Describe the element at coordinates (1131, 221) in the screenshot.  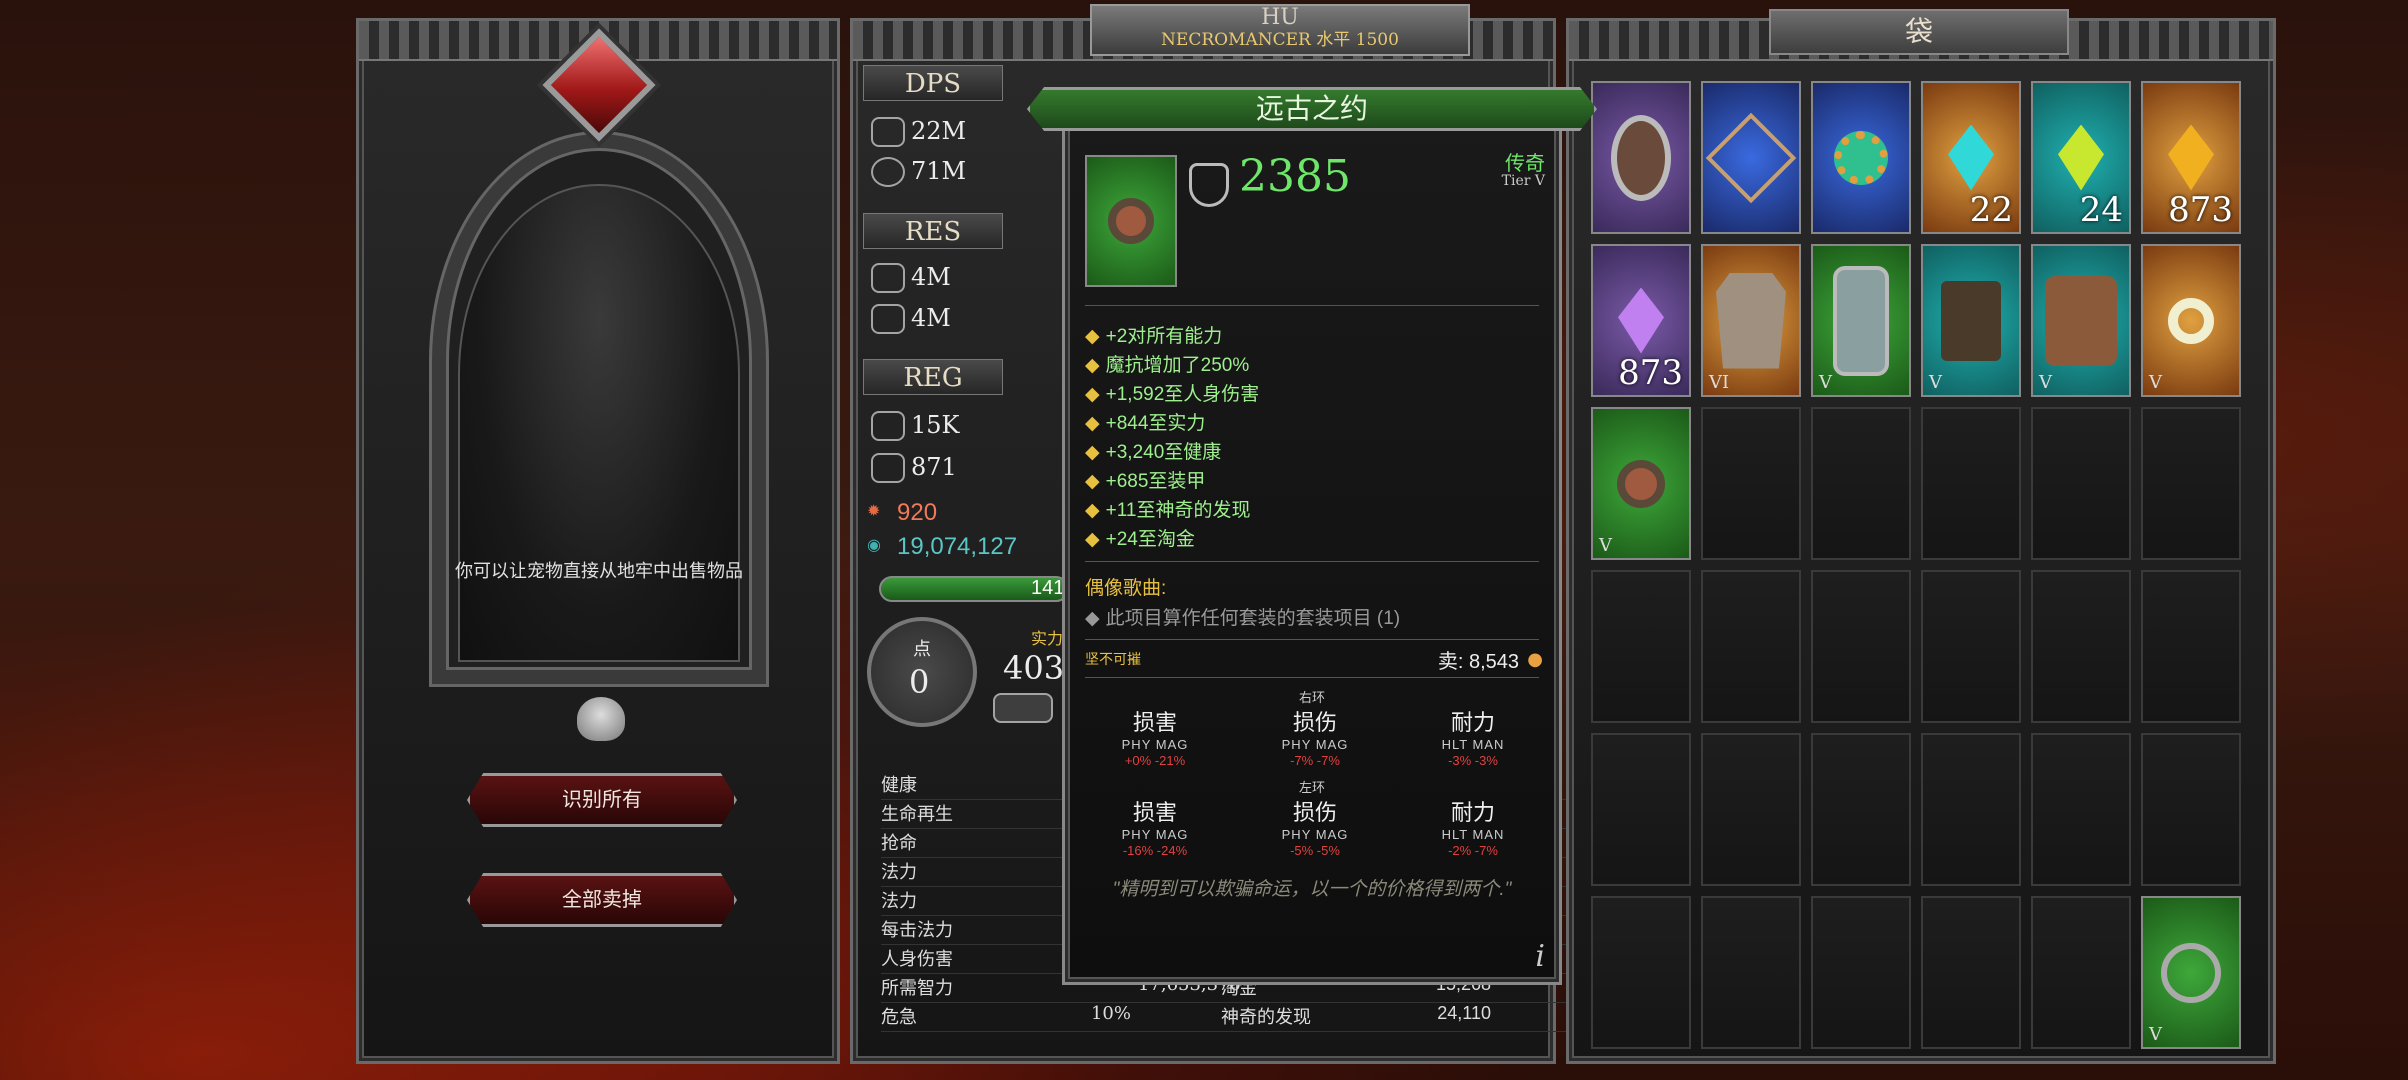
I see `ring-item-icon` at that location.